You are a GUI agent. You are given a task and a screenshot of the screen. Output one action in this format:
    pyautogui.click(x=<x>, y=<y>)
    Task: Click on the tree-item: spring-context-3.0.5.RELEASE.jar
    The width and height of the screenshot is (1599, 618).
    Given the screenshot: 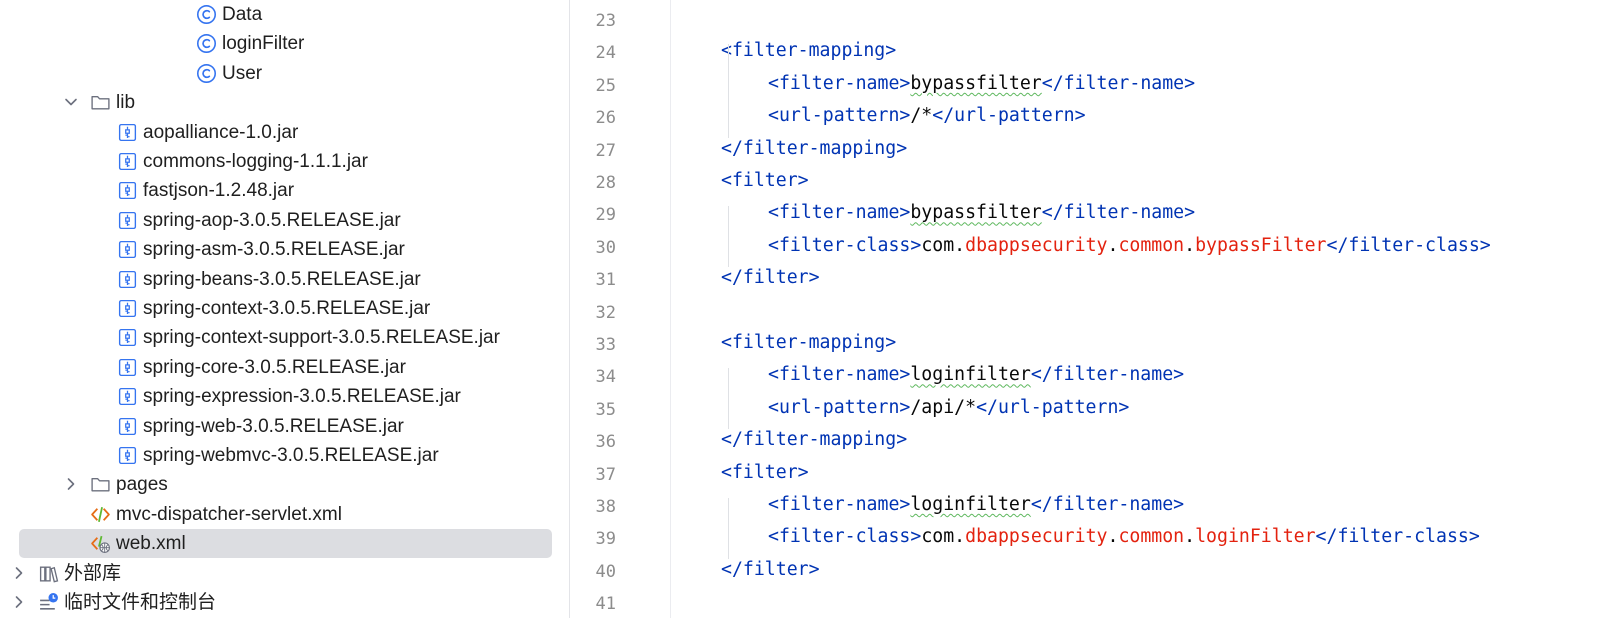 What is the action you would take?
    pyautogui.click(x=284, y=308)
    